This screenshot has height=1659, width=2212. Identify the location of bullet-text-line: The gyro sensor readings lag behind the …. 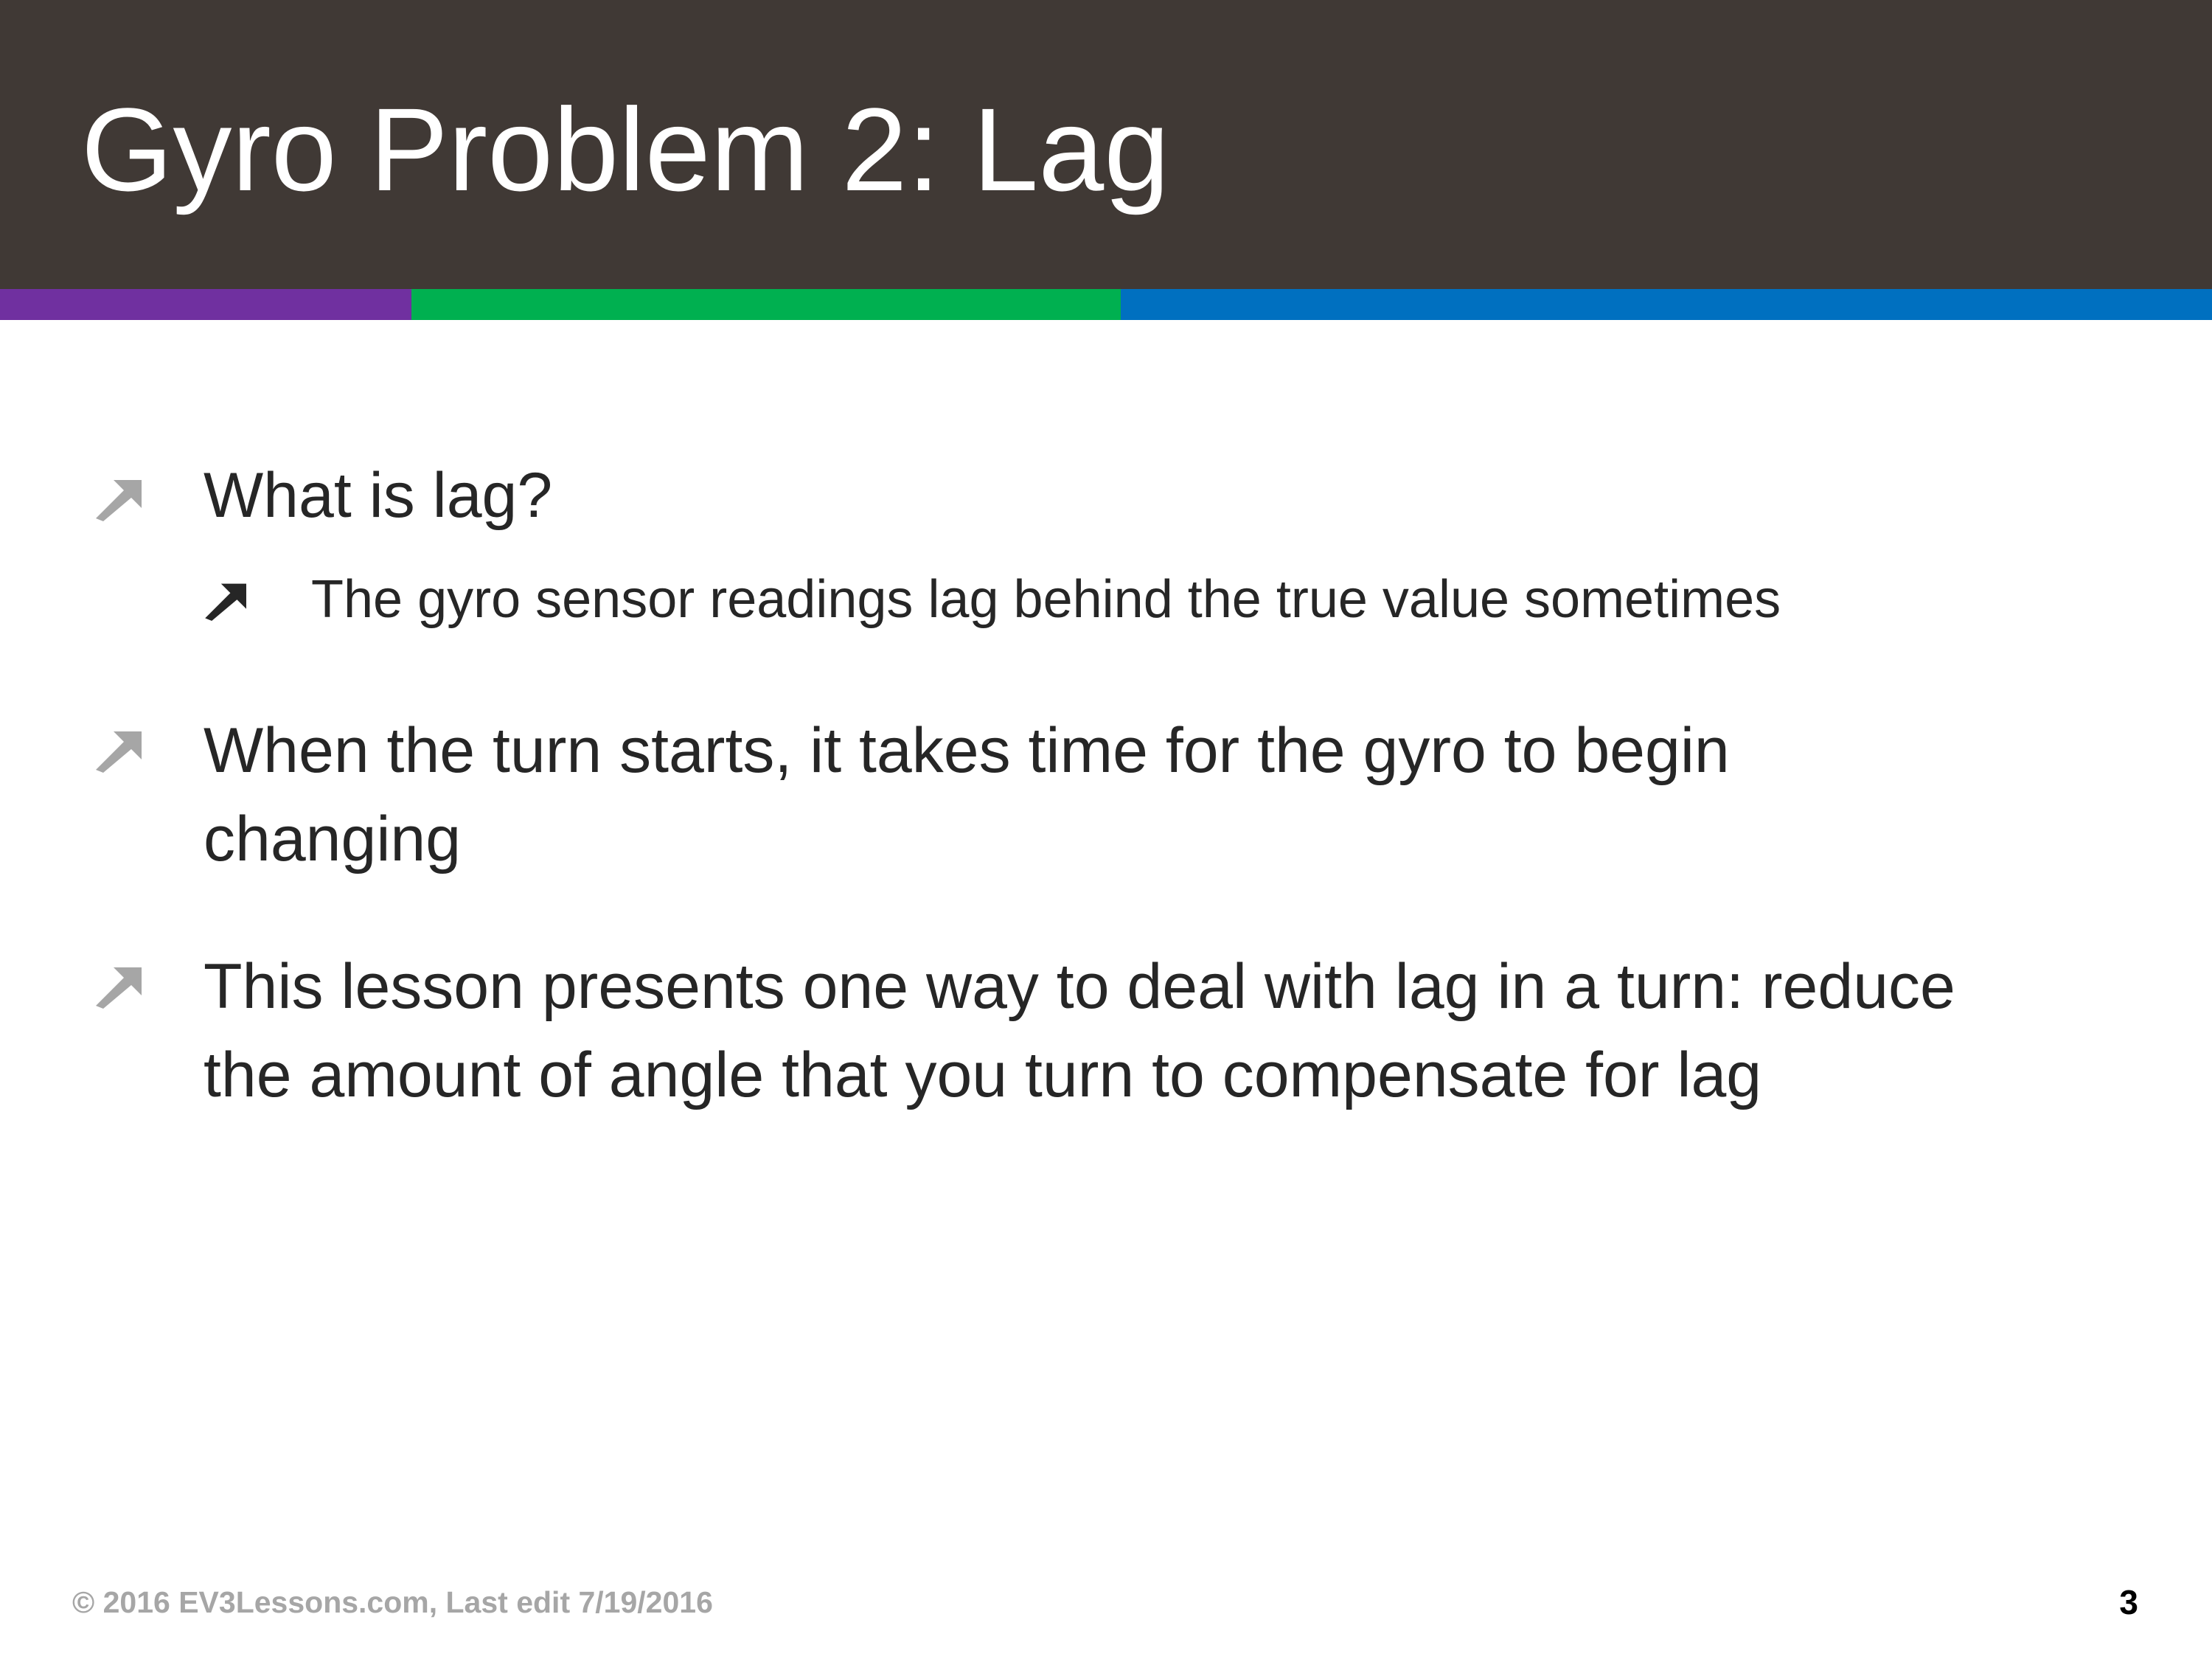
(1046, 599).